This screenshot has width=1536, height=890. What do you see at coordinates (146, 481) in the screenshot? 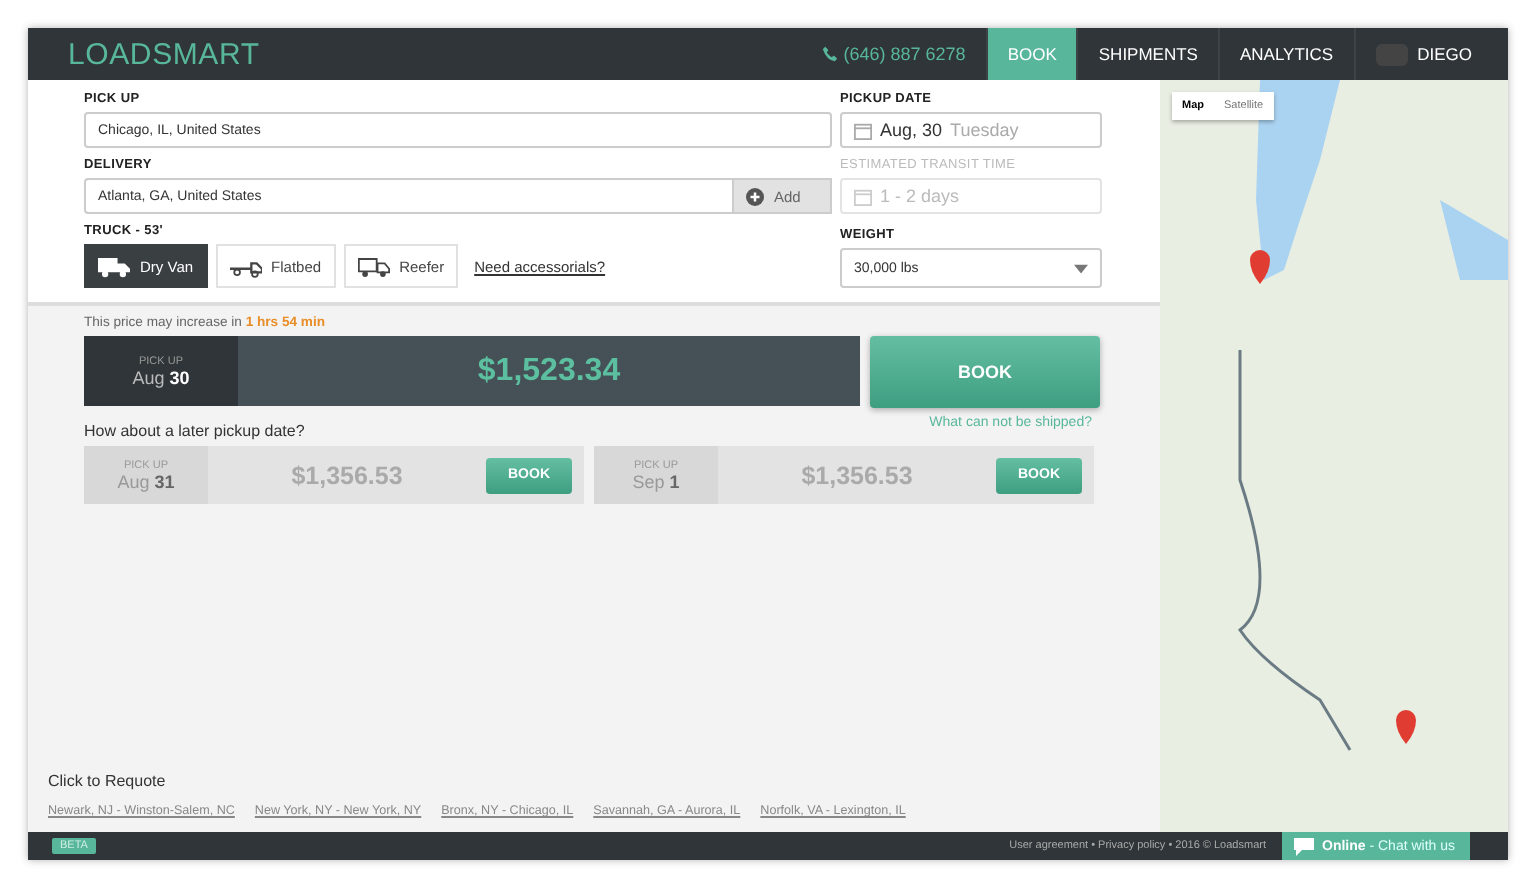
I see `pickup-date: Aug 31` at bounding box center [146, 481].